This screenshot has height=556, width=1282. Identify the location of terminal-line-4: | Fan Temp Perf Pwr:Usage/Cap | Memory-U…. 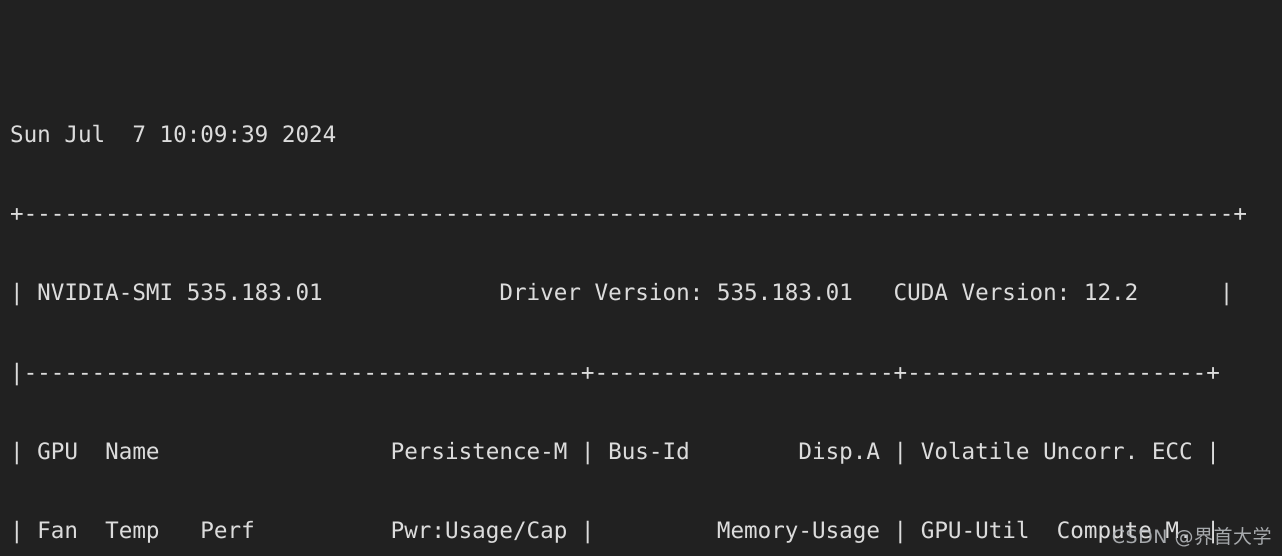
(615, 531).